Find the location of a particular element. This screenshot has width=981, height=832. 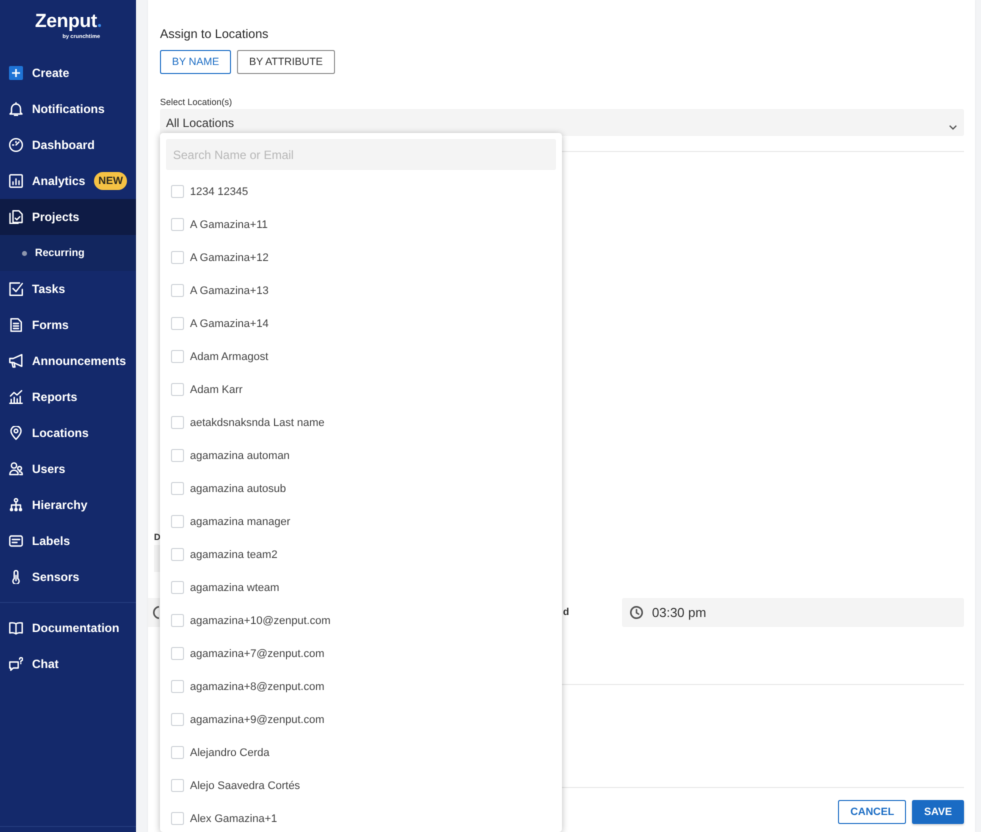

logo-wordmark: Zenput is located at coordinates (66, 22).